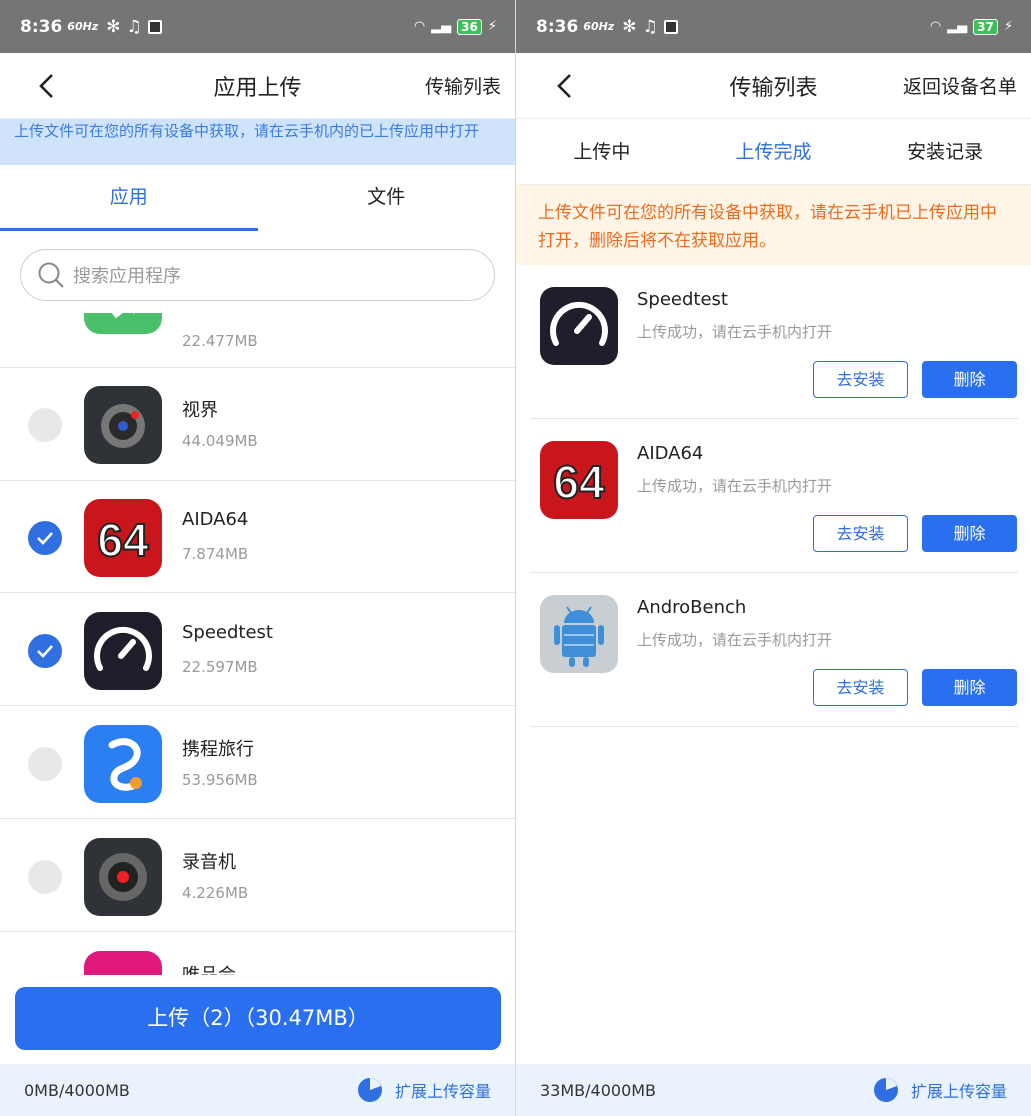  I want to click on ctrip-icon, so click(123, 764).